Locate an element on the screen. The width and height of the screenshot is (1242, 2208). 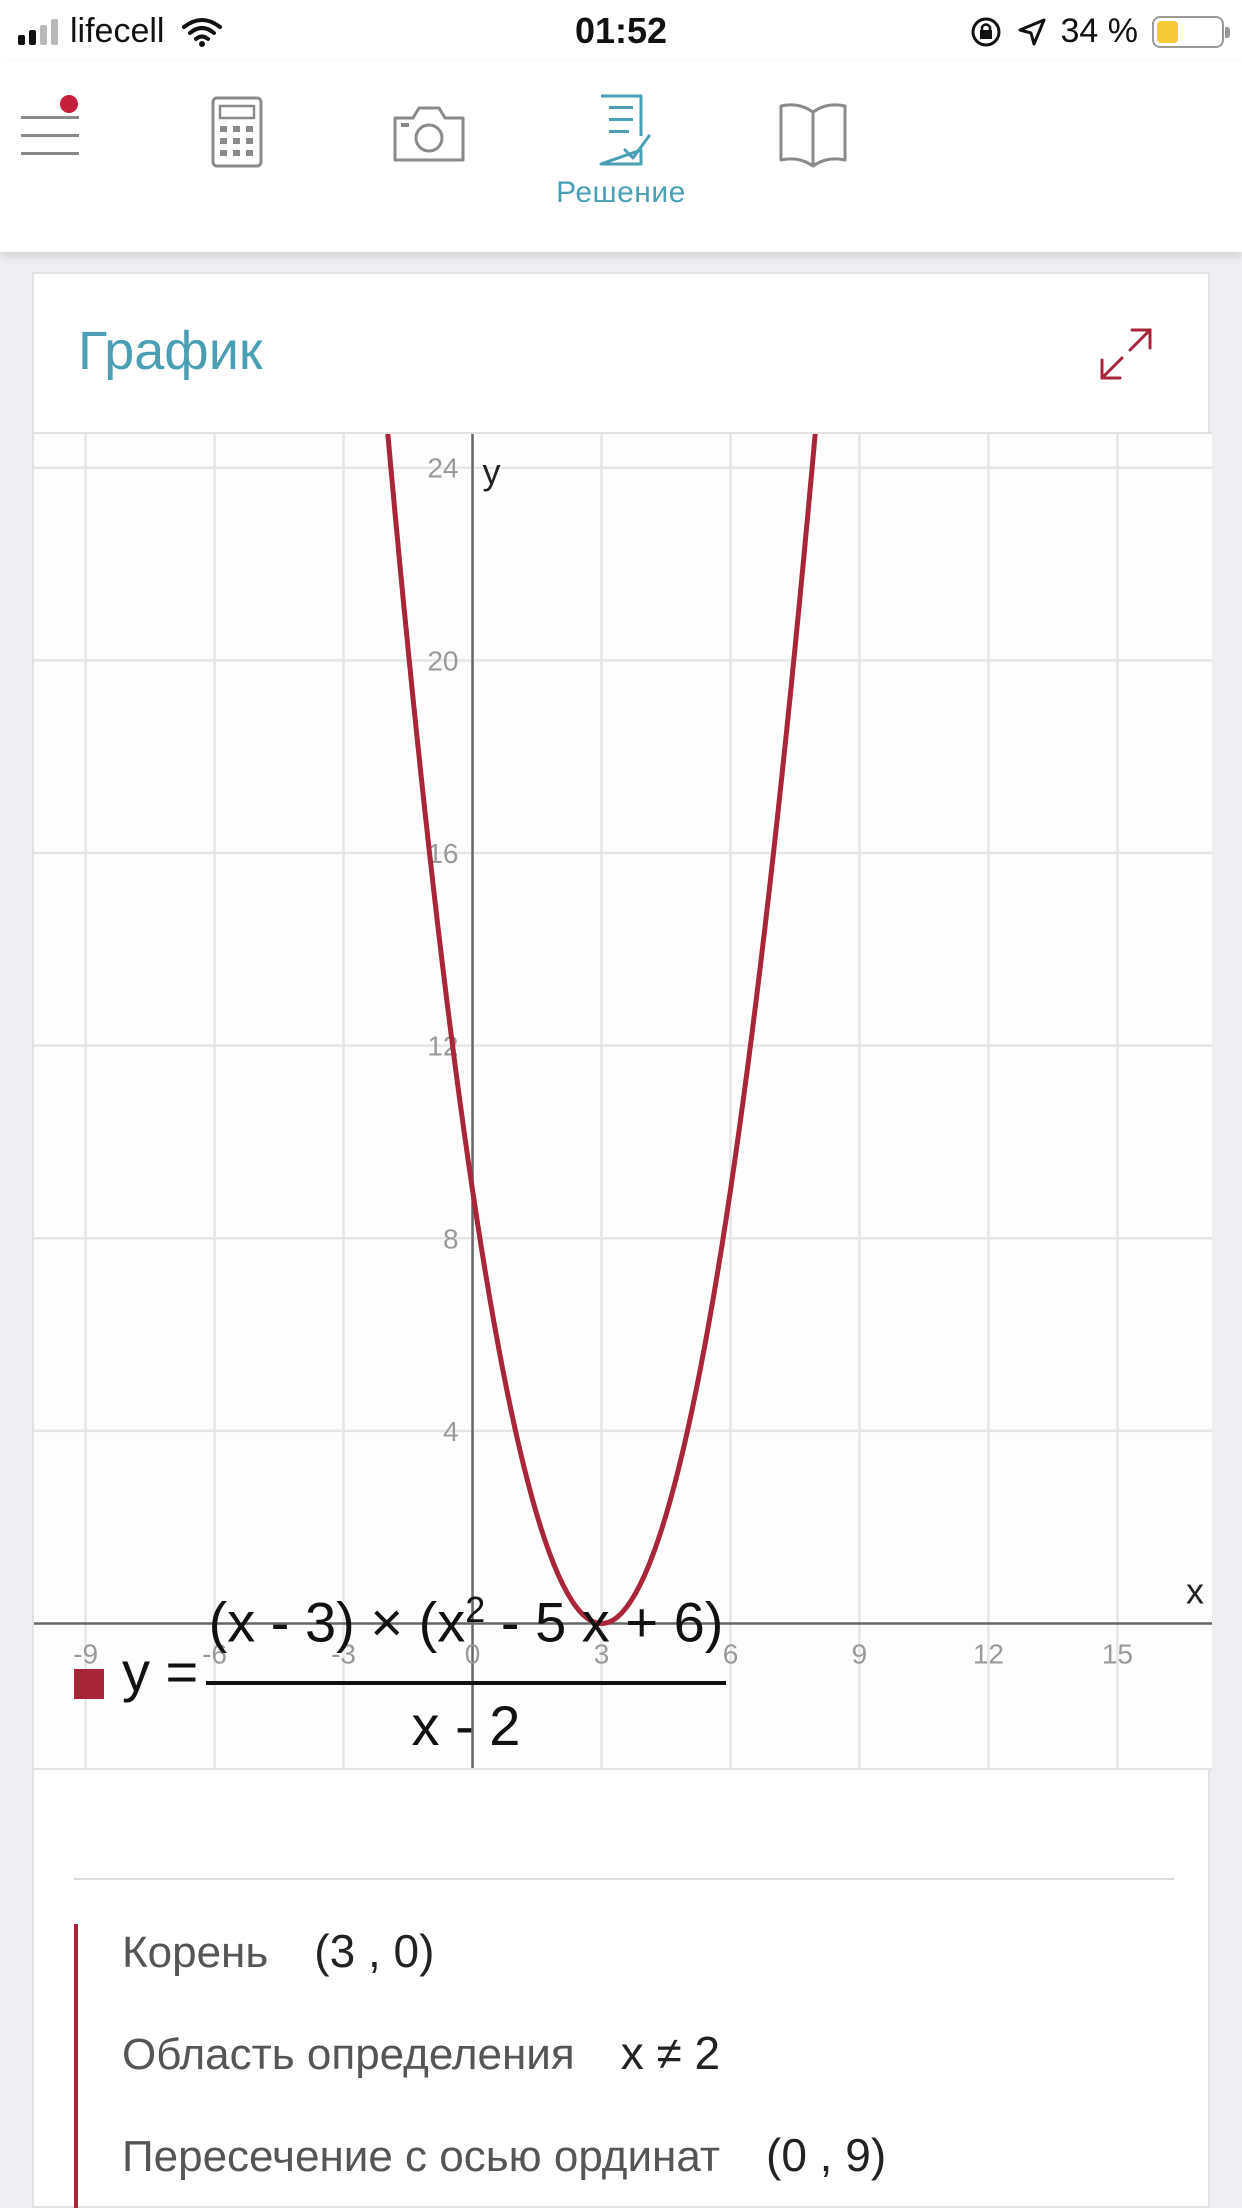
property-label: Корень is located at coordinates (195, 1952).